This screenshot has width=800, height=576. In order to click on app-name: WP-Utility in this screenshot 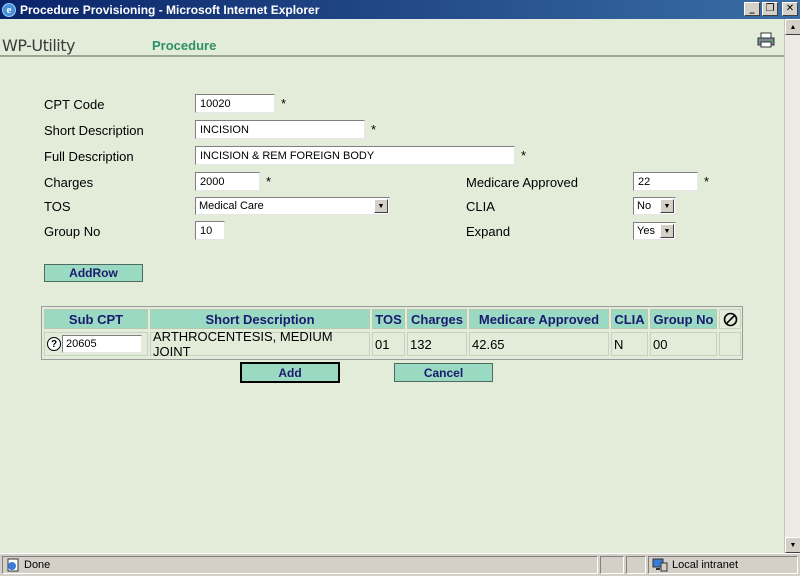, I will do `click(38, 45)`.